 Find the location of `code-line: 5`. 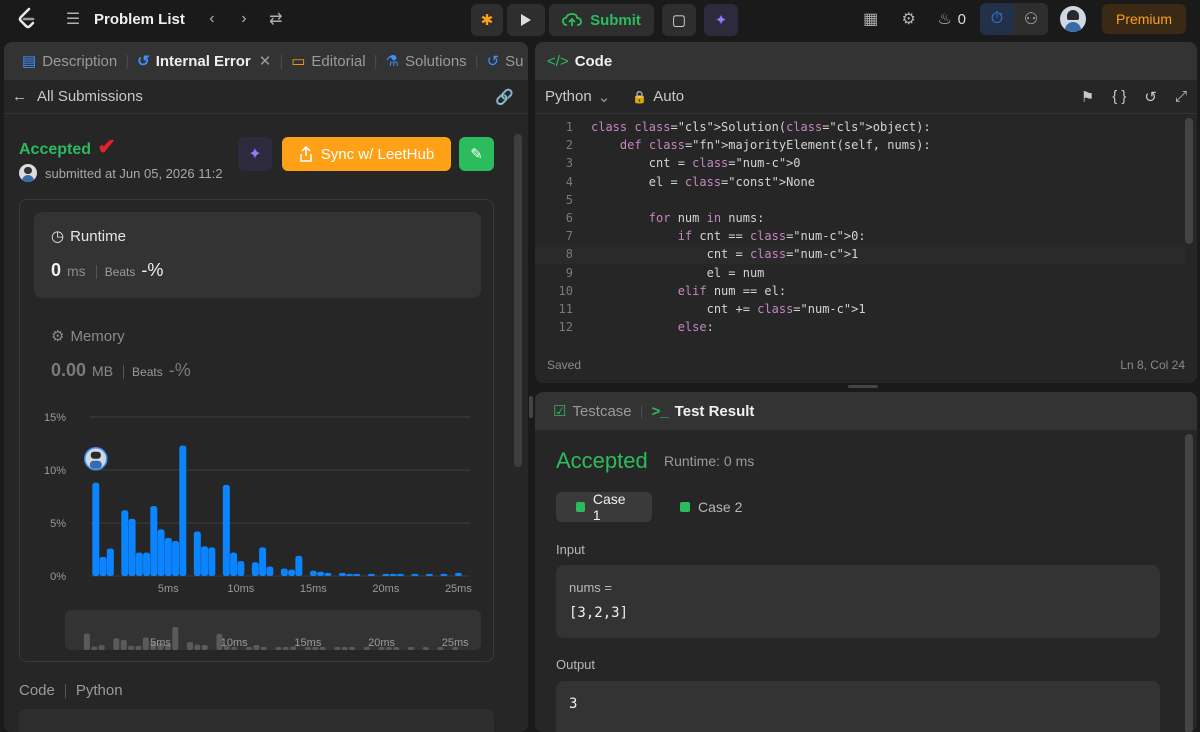

code-line: 5 is located at coordinates (860, 200).